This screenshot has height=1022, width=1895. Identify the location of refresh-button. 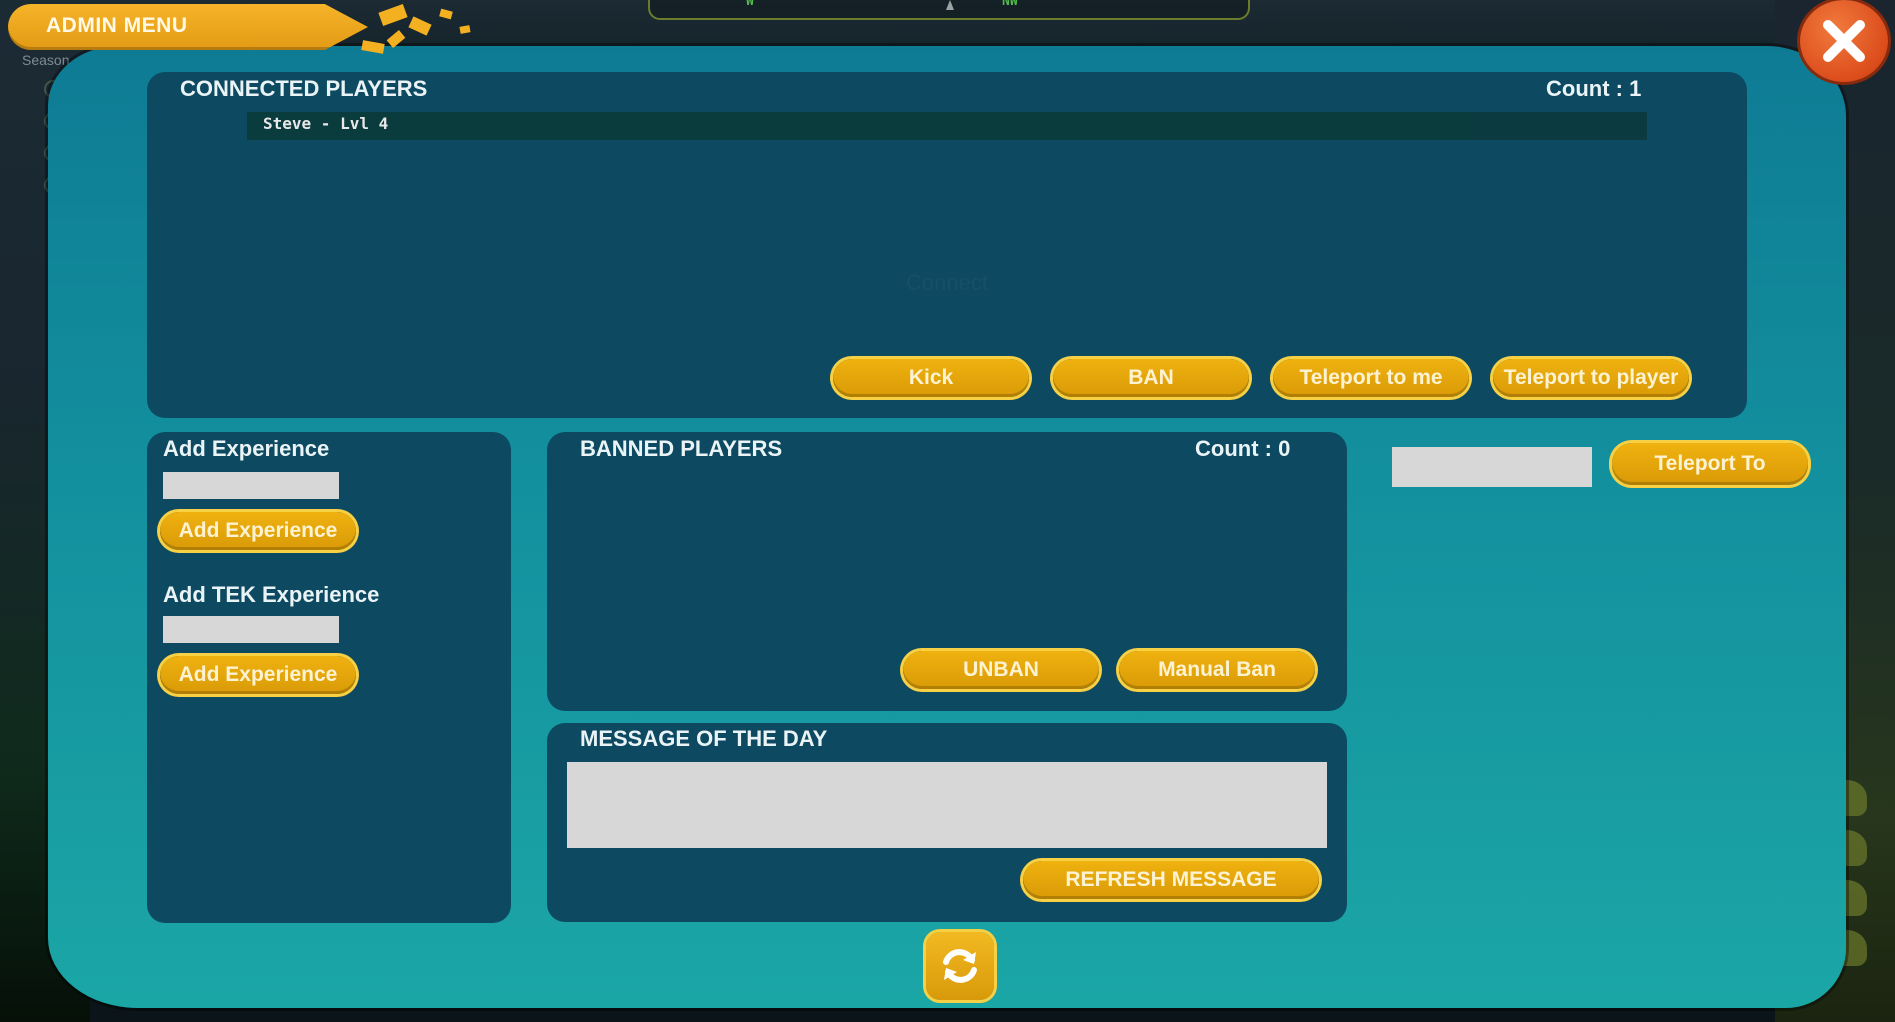
(960, 966).